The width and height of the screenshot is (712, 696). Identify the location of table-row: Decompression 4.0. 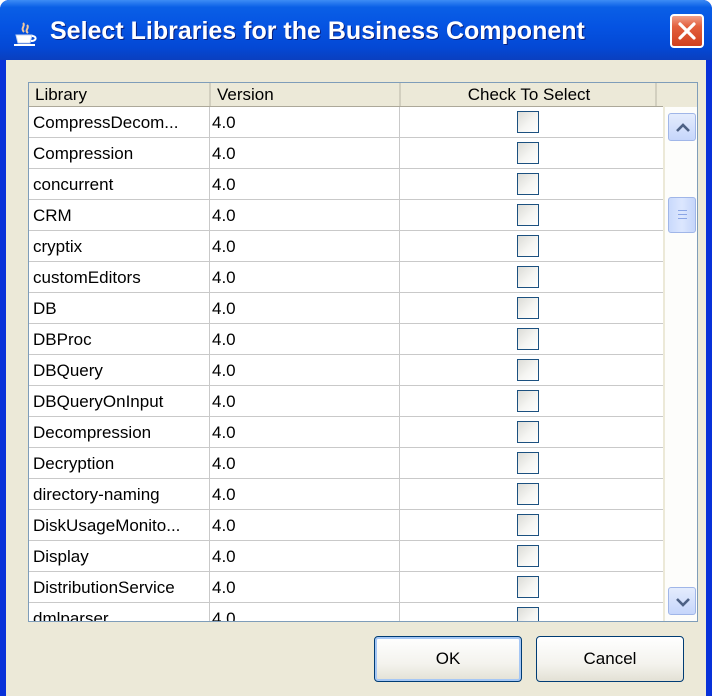
(346, 432).